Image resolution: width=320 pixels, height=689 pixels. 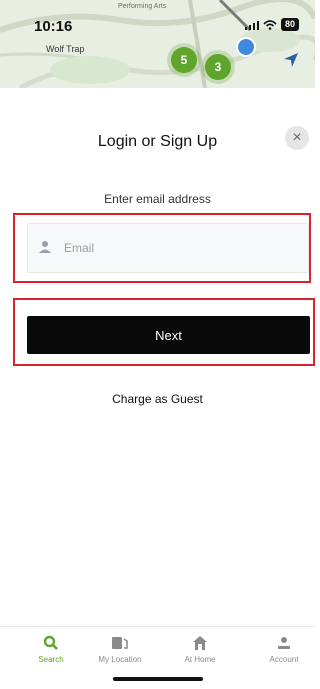 What do you see at coordinates (157, 141) in the screenshot?
I see `modal-title: Login or Sign Up` at bounding box center [157, 141].